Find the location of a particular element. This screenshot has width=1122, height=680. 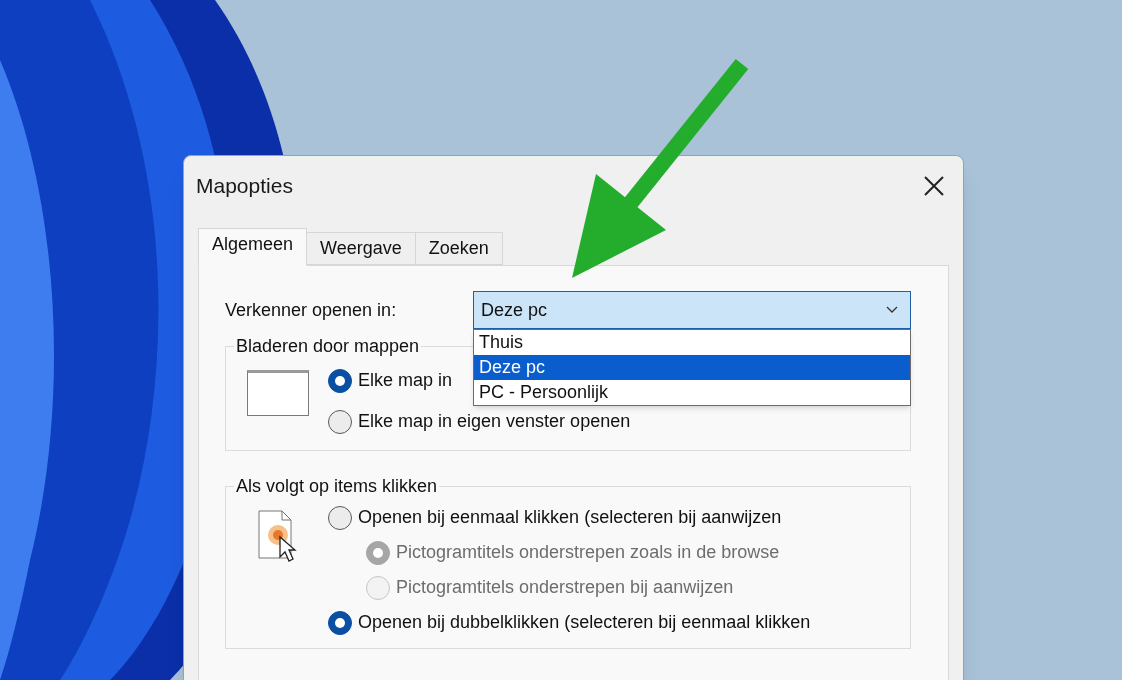

window-icon is located at coordinates (278, 393).